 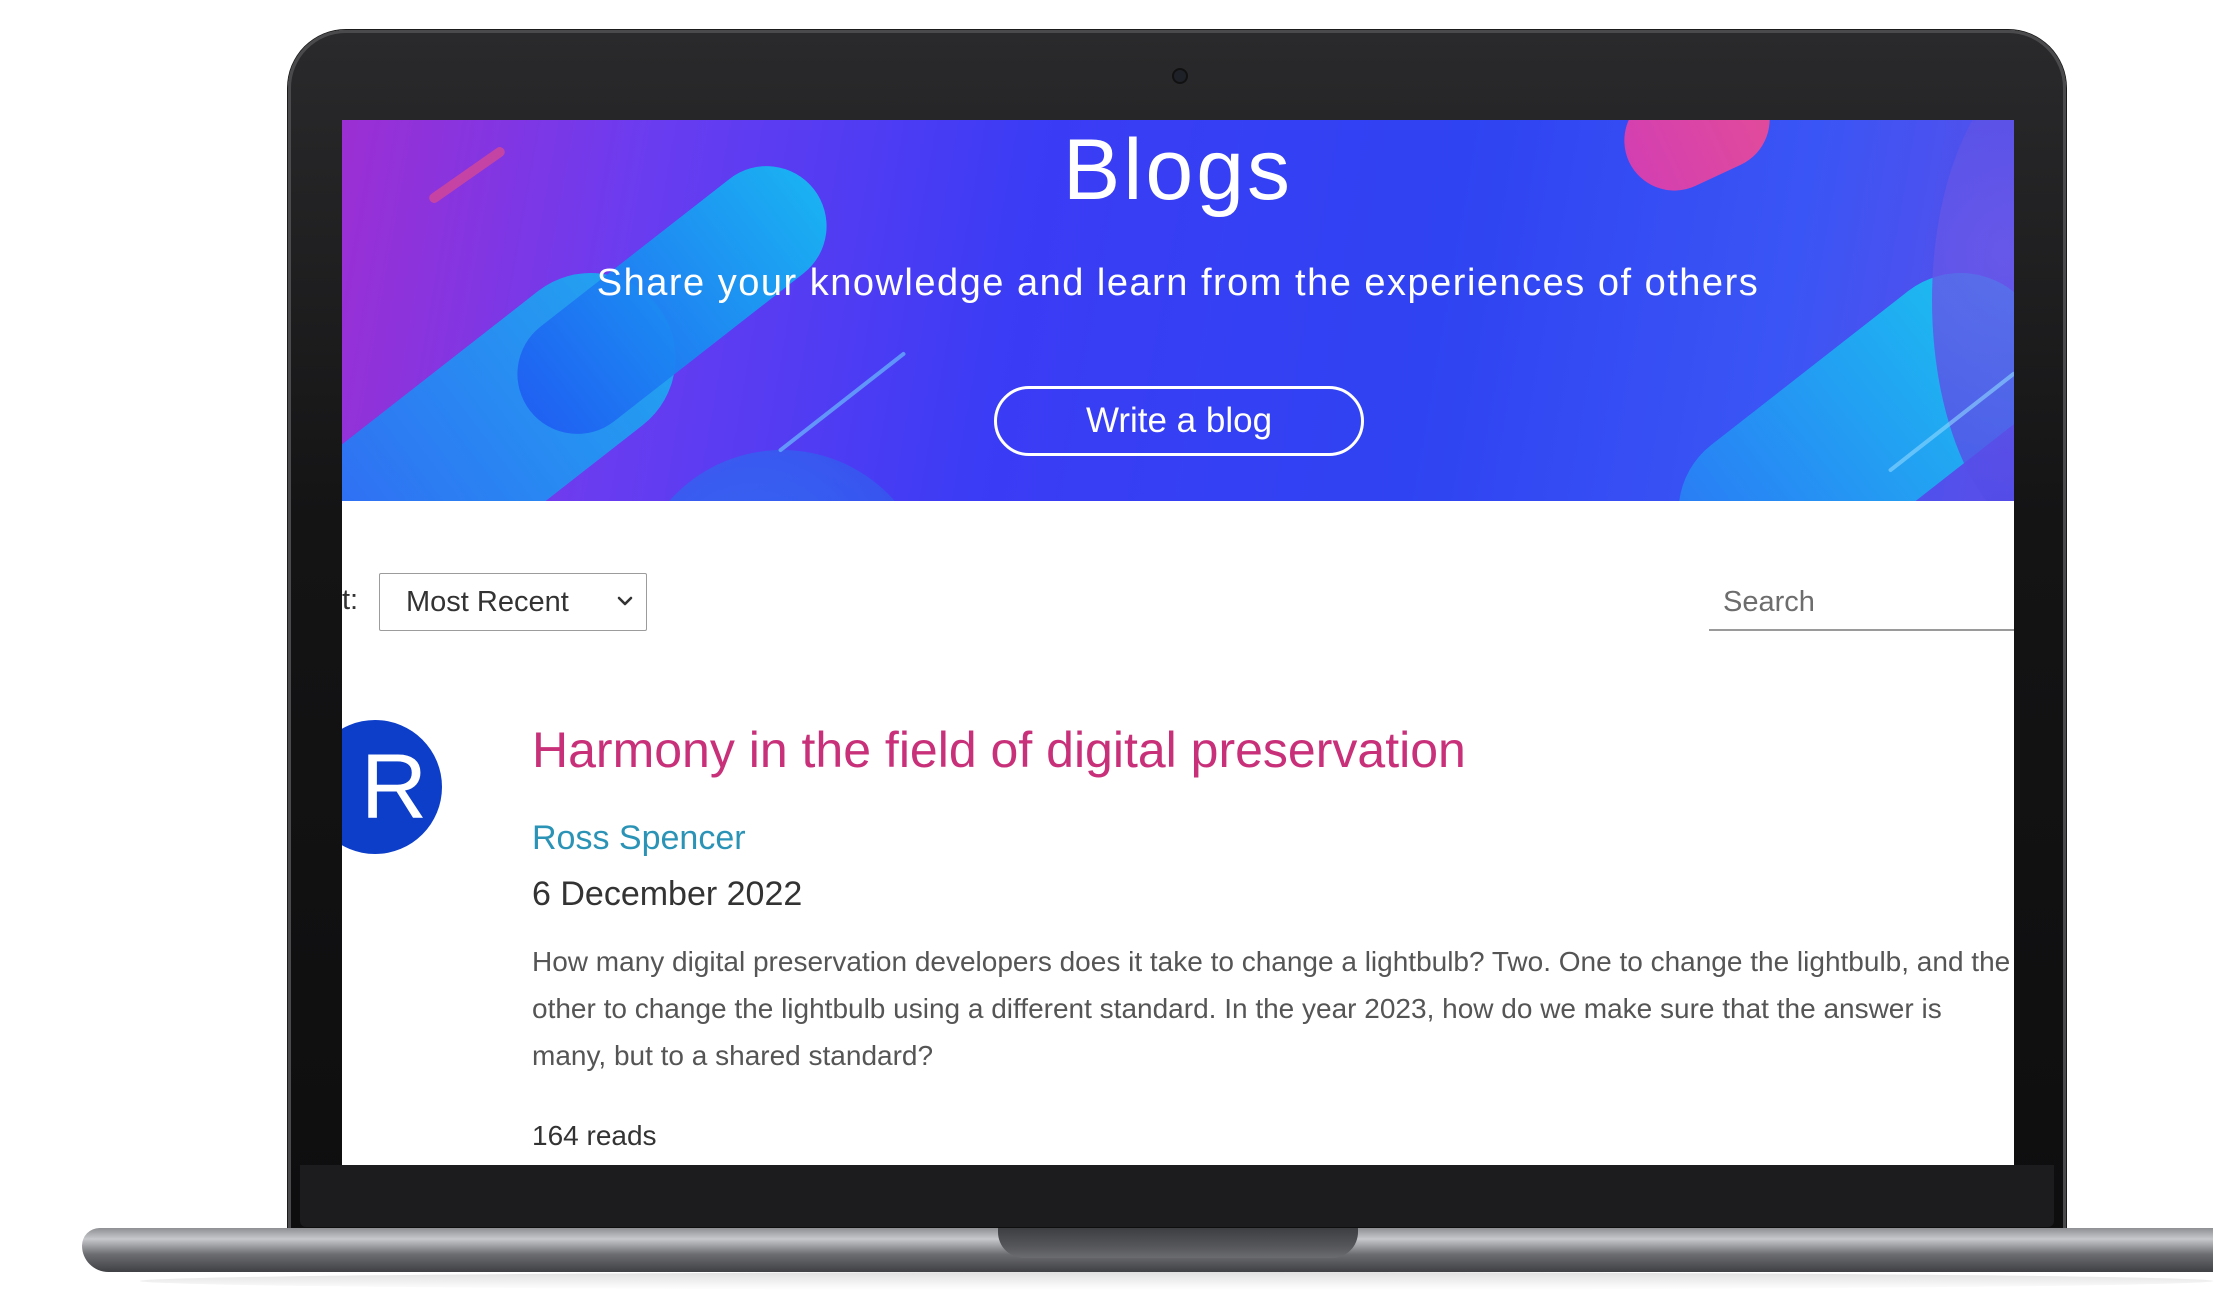 I want to click on sort-select: Most Recent, so click(x=513, y=602).